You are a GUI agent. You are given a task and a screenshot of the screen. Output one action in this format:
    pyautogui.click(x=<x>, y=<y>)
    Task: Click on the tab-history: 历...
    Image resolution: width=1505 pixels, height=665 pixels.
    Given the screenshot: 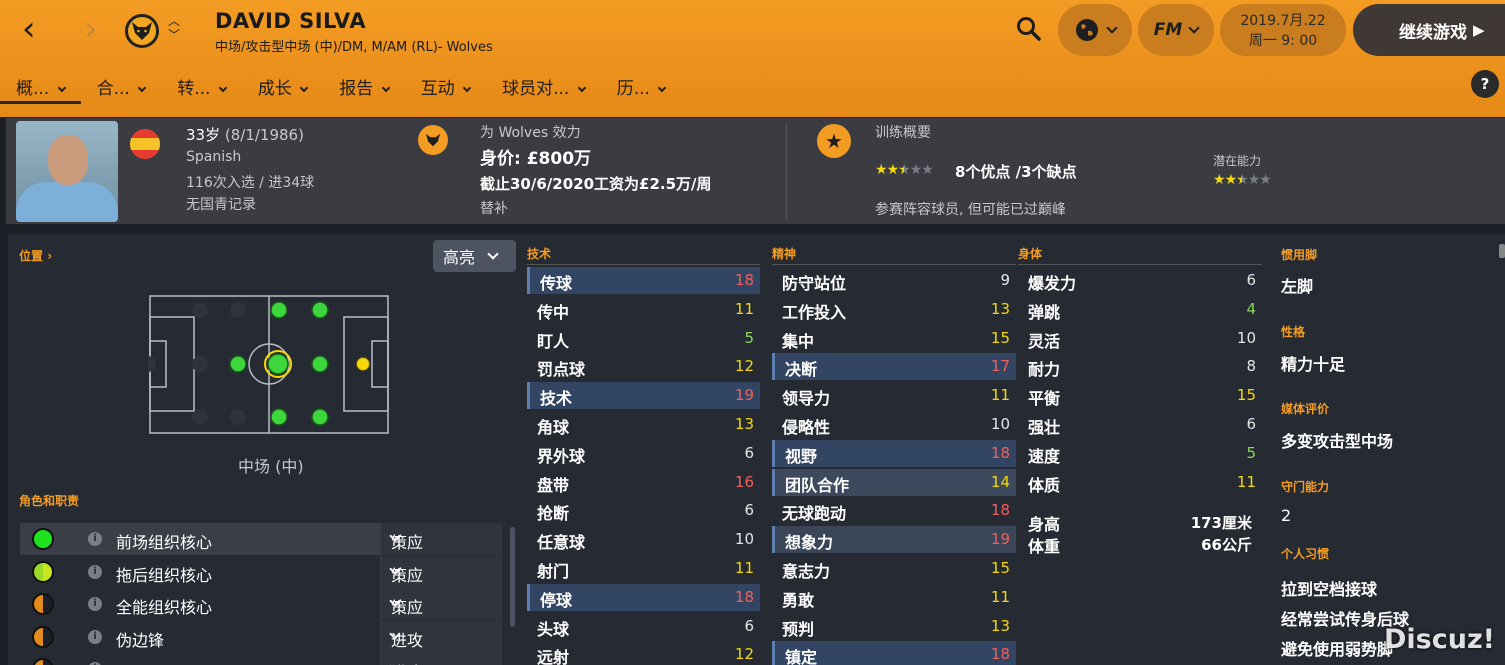 What is the action you would take?
    pyautogui.click(x=641, y=87)
    